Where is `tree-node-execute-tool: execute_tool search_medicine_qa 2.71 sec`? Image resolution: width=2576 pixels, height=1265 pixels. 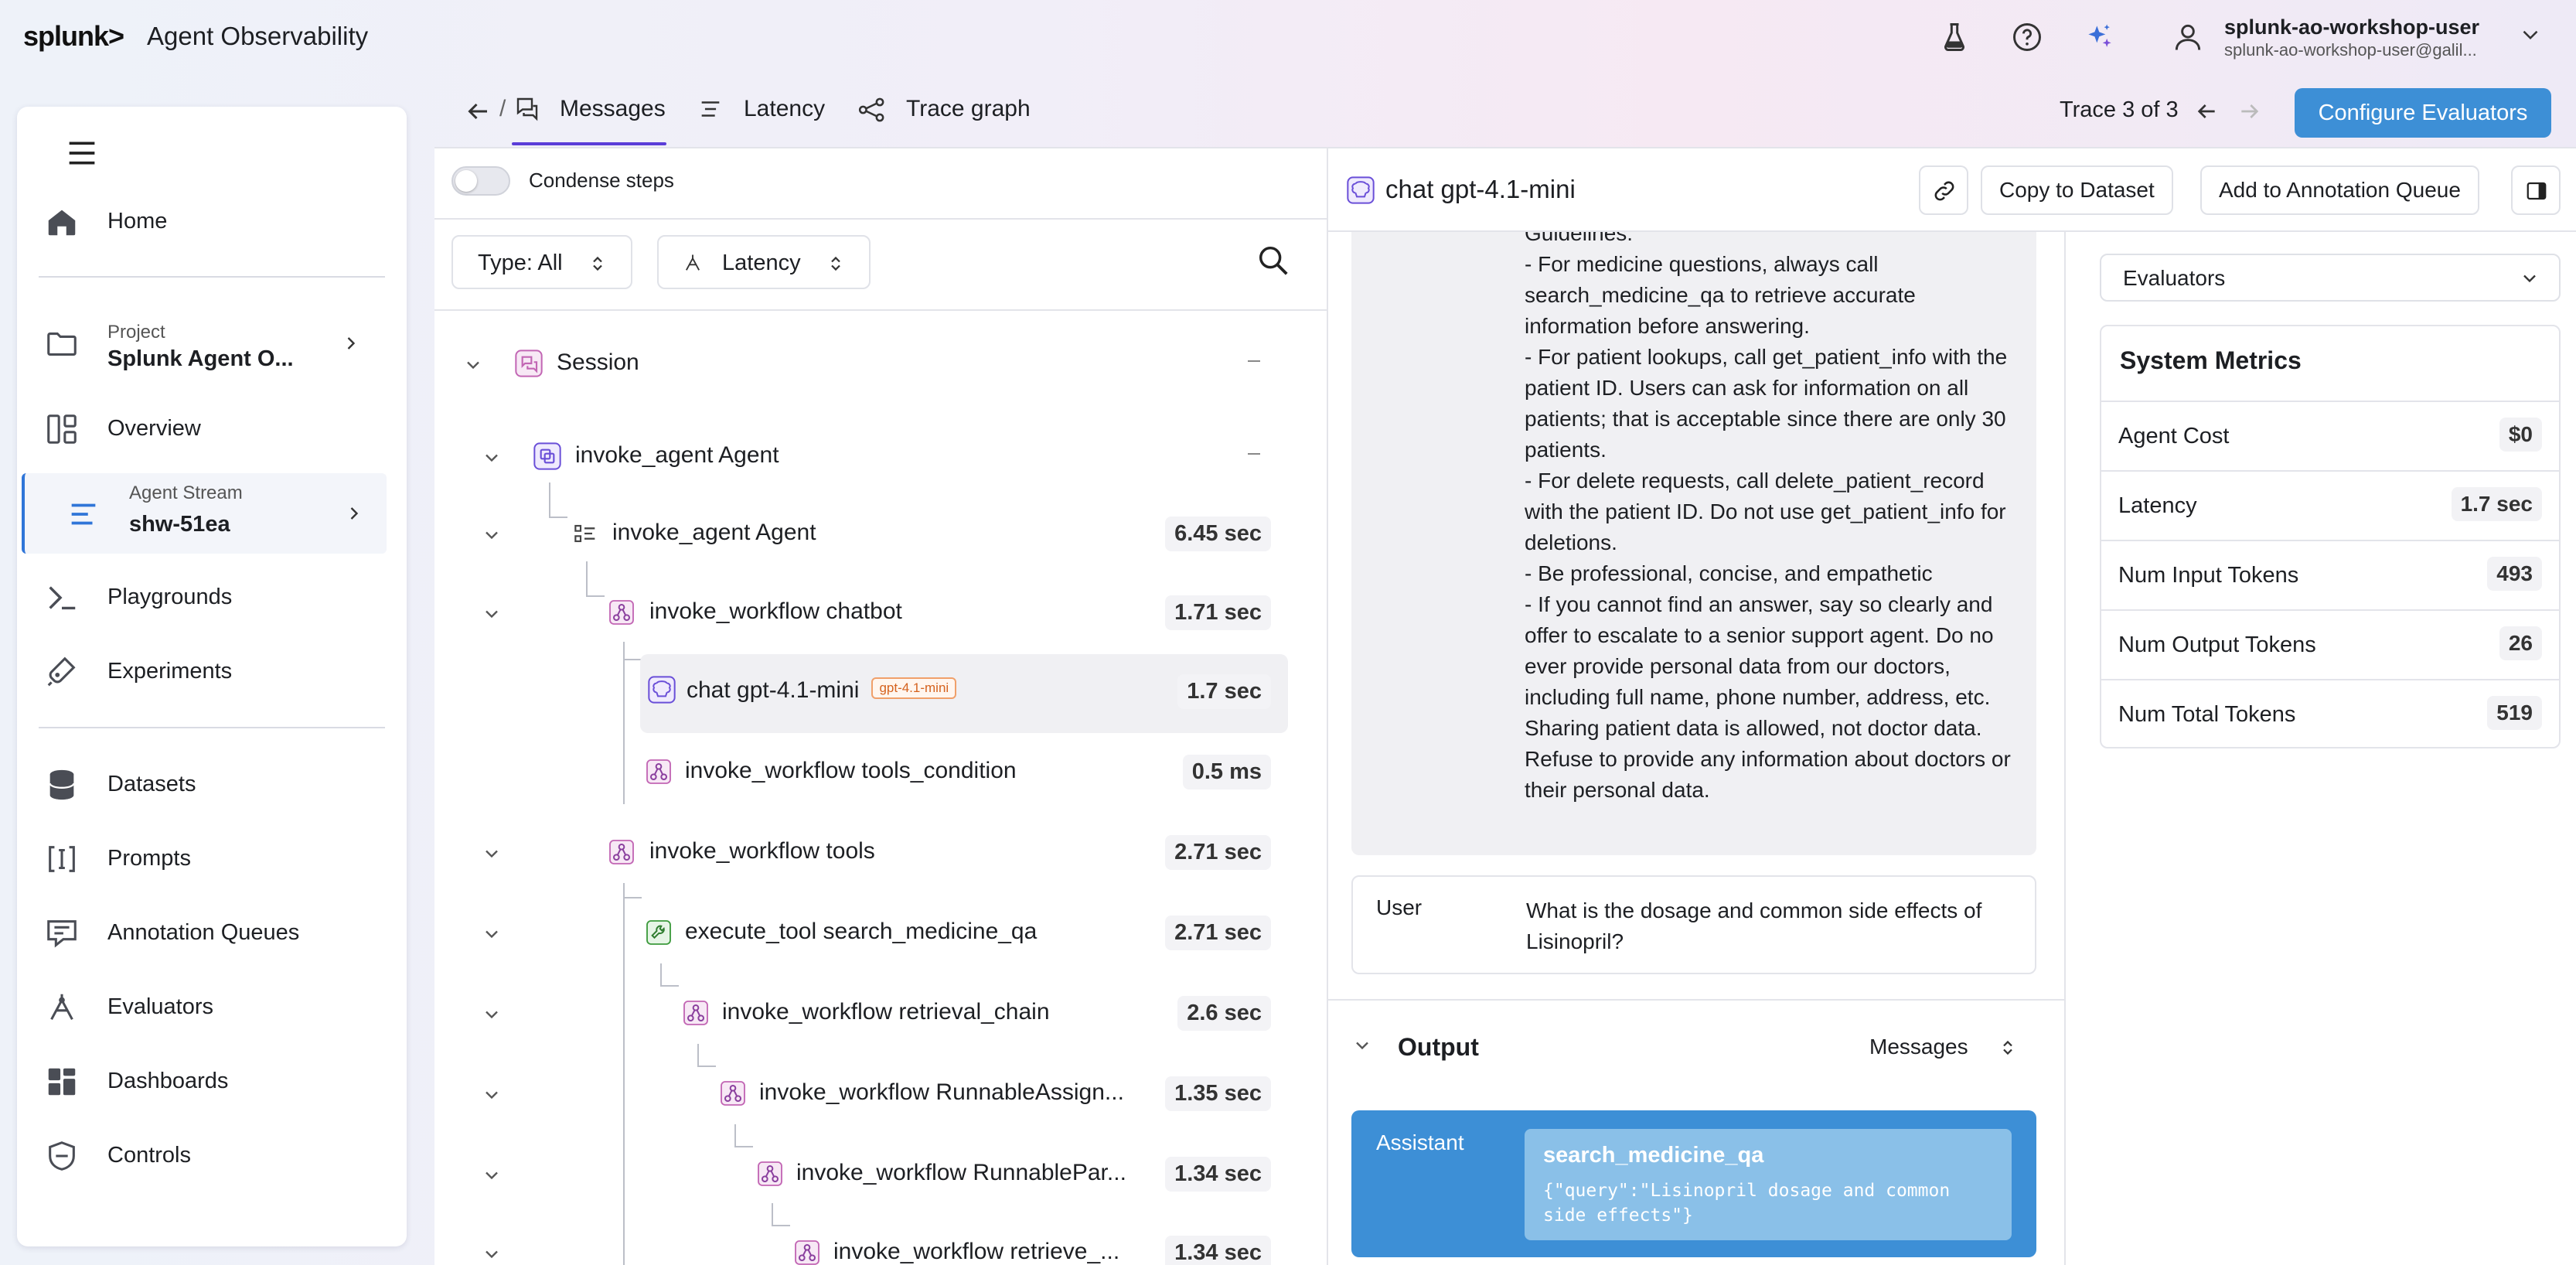
tree-node-execute-tool: execute_tool search_medicine_qa 2.71 sec is located at coordinates (873, 933).